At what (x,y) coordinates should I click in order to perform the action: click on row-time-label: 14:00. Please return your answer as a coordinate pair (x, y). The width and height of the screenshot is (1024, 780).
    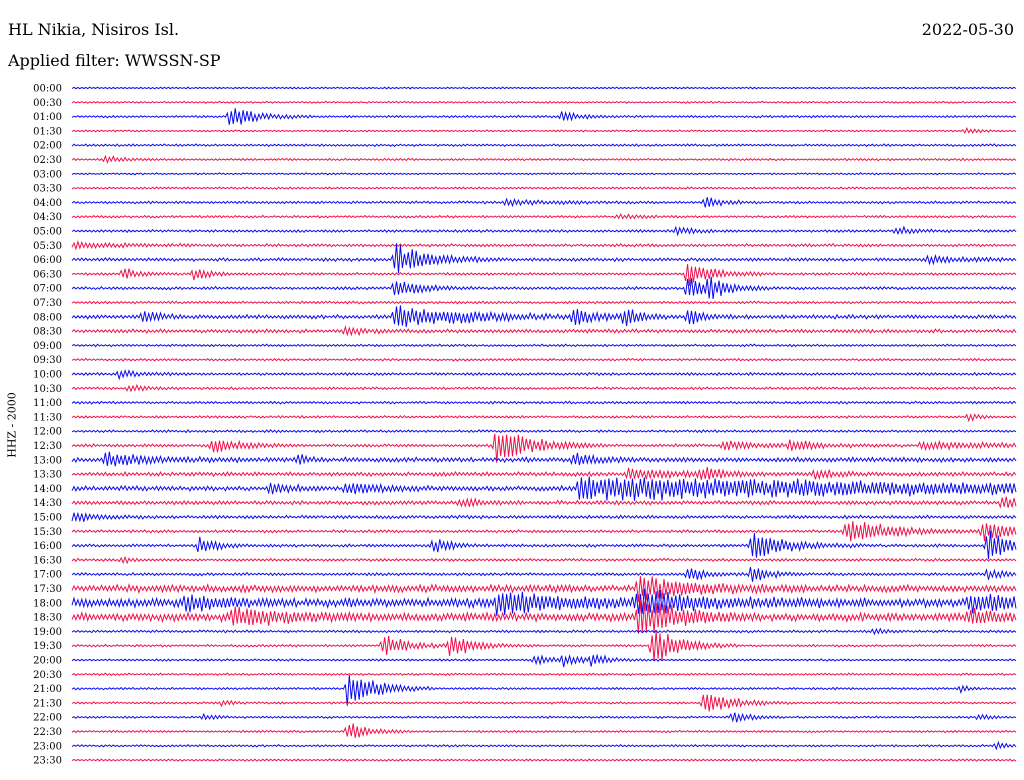
    Looking at the image, I should click on (47, 489).